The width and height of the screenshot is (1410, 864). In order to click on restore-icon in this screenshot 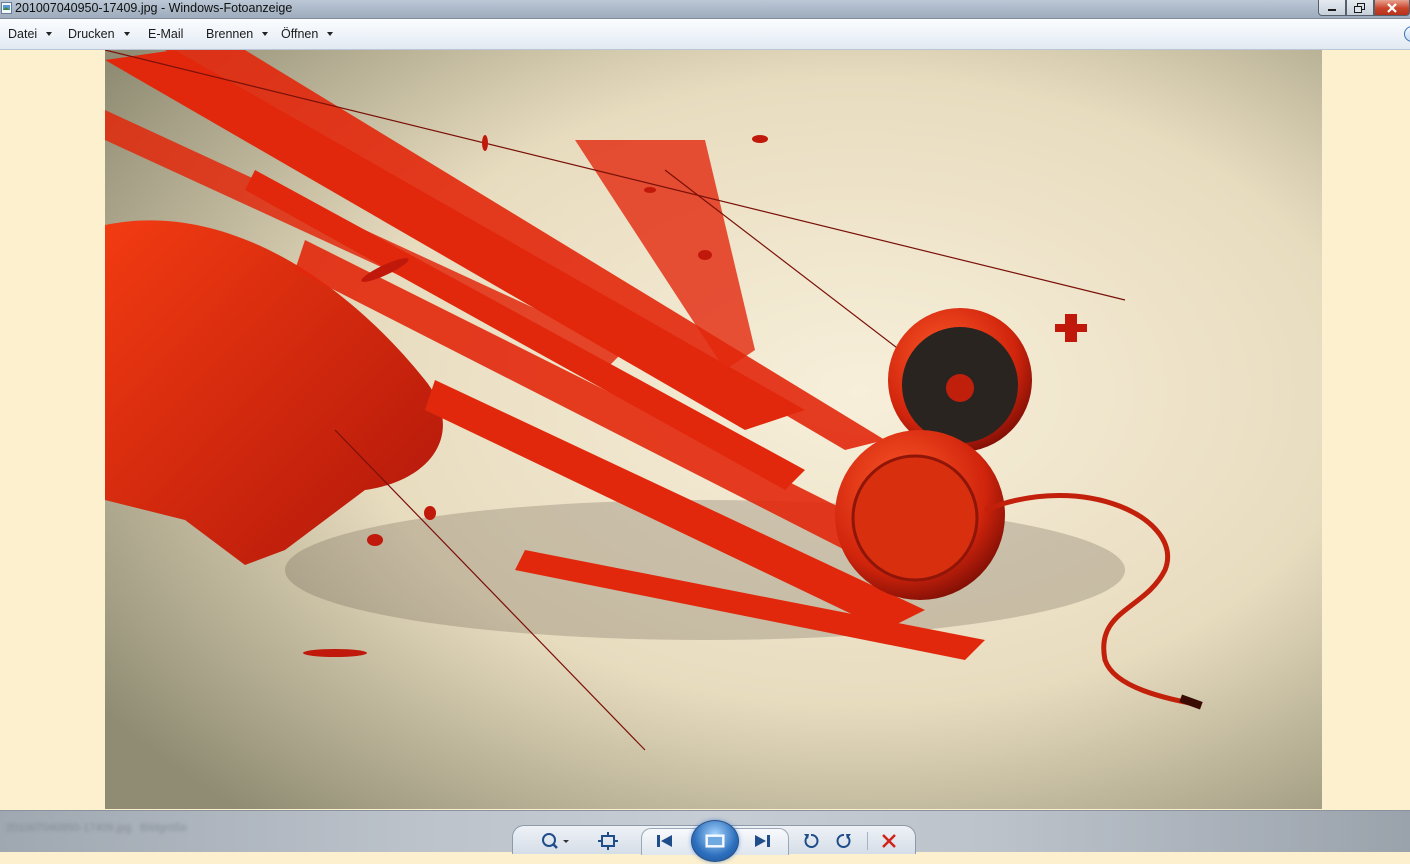, I will do `click(1359, 7)`.